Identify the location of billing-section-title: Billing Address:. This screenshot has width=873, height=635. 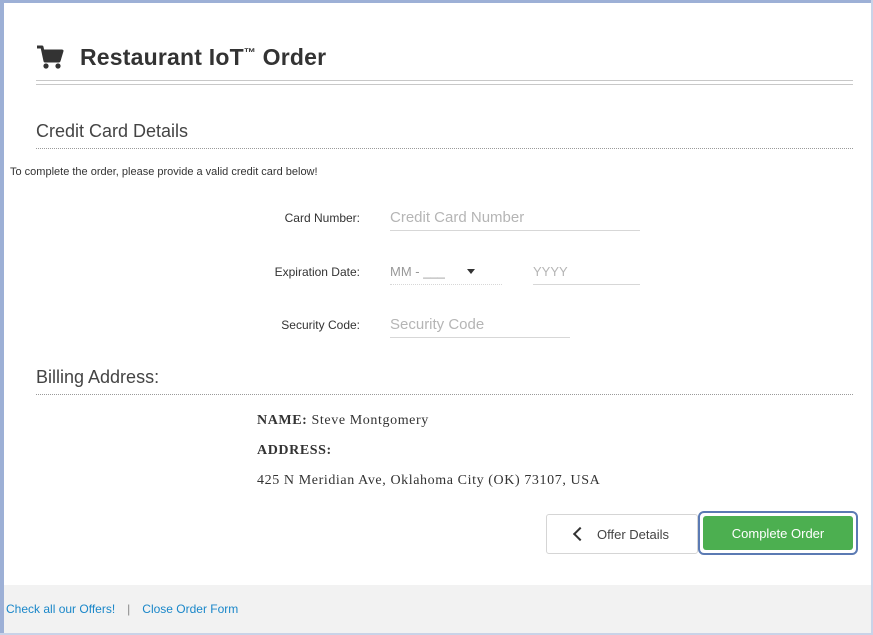
(98, 377).